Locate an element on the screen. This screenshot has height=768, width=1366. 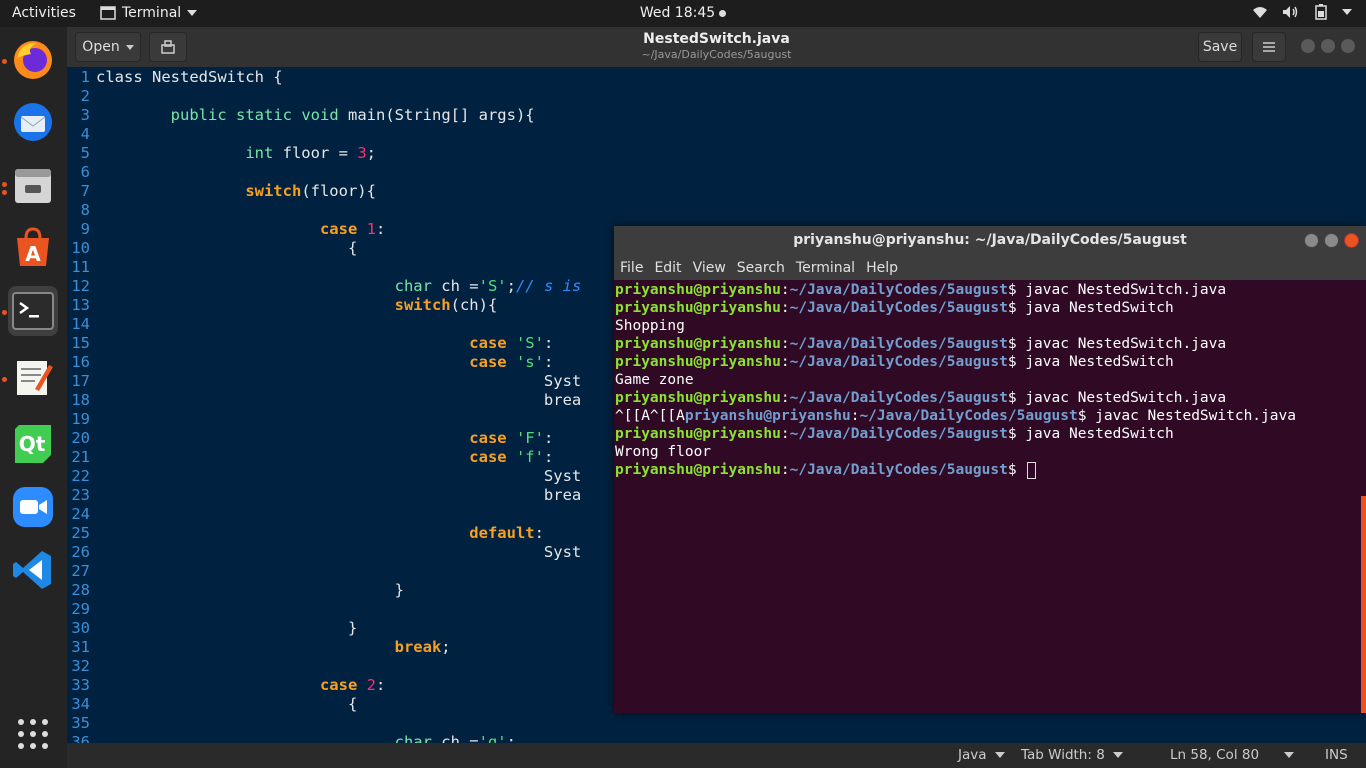
line-number: 9 is located at coordinates (78, 229).